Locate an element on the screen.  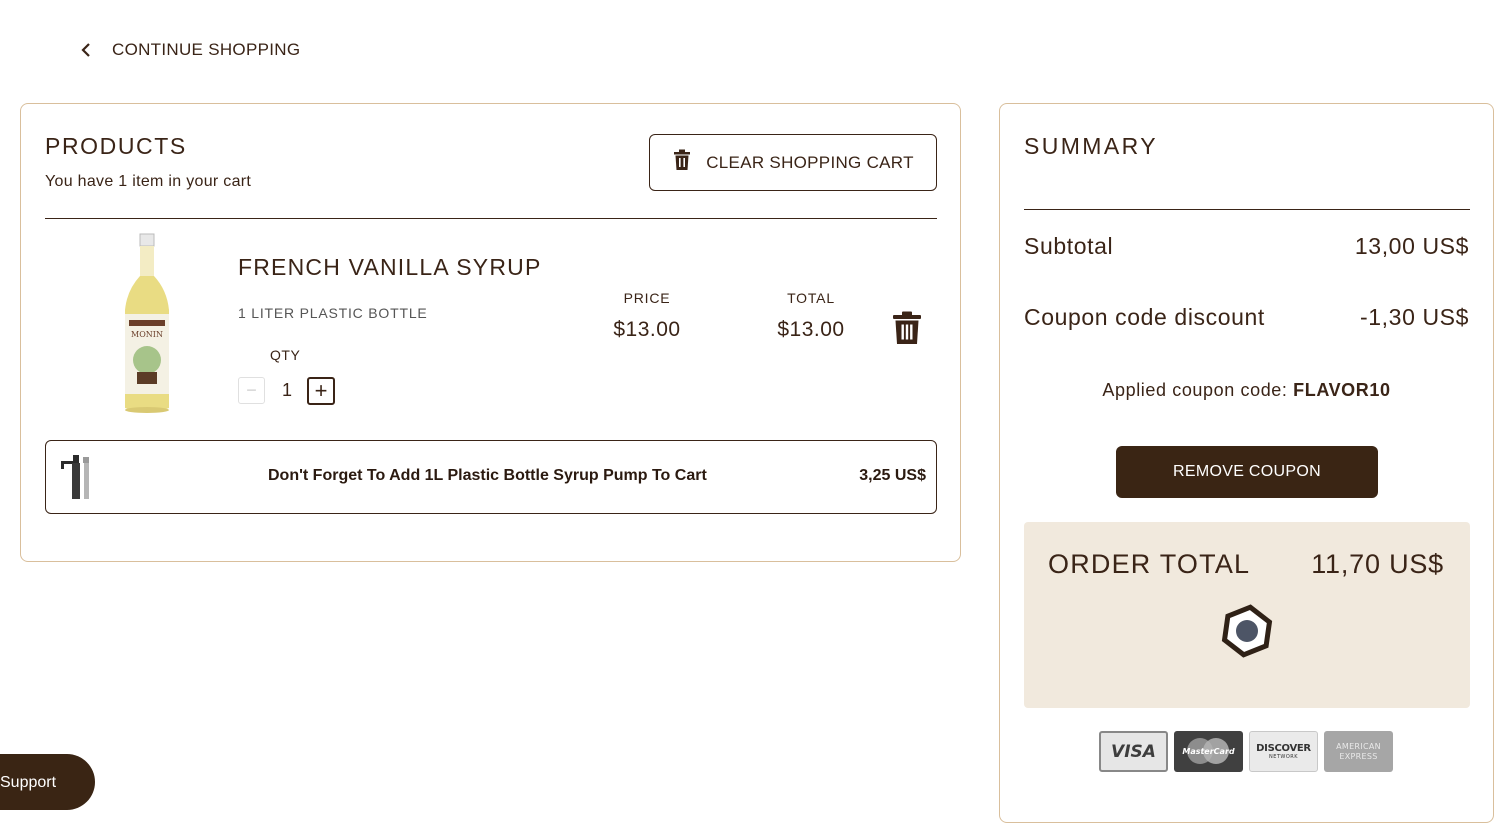
cart-item-count: You have 1 item in your cart is located at coordinates (148, 181).